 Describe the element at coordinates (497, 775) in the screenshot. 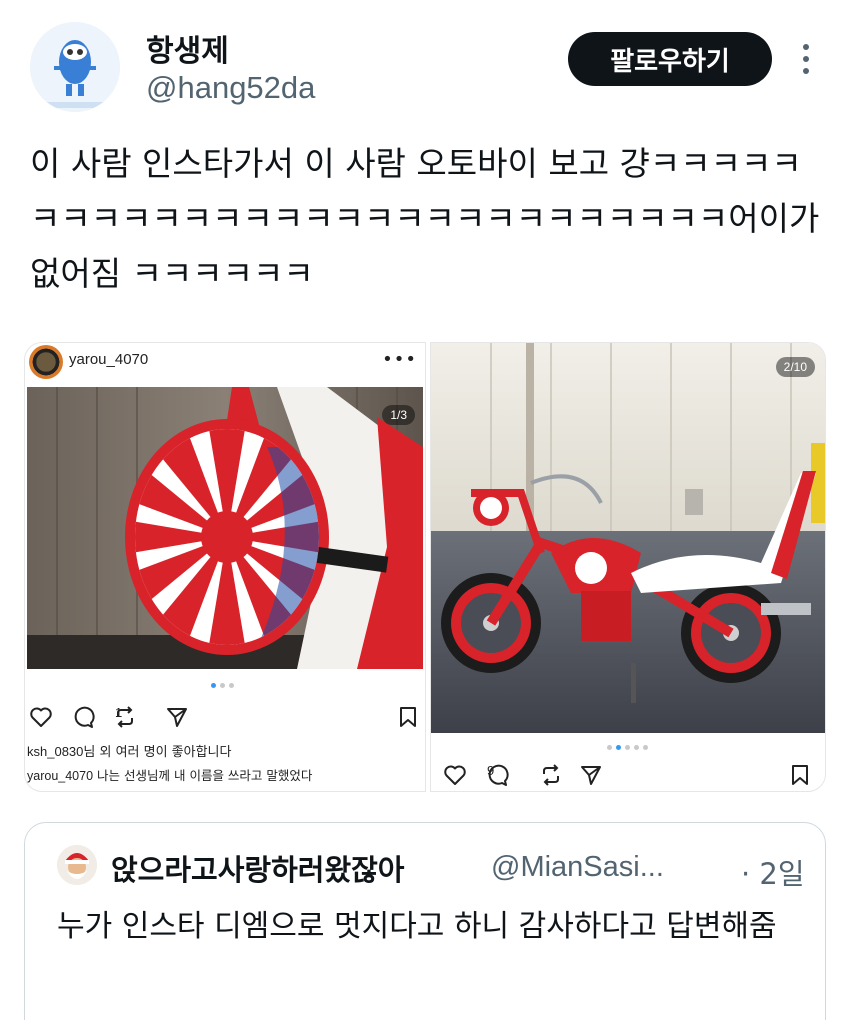

I see `comment-icon: 9` at that location.